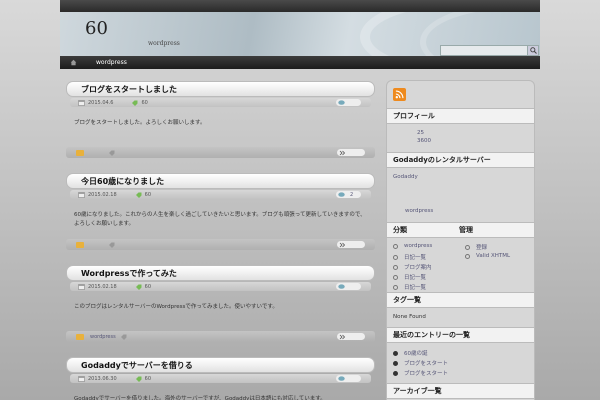  Describe the element at coordinates (220, 273) in the screenshot. I see `post-title: Wordpressで作ってみた` at that location.